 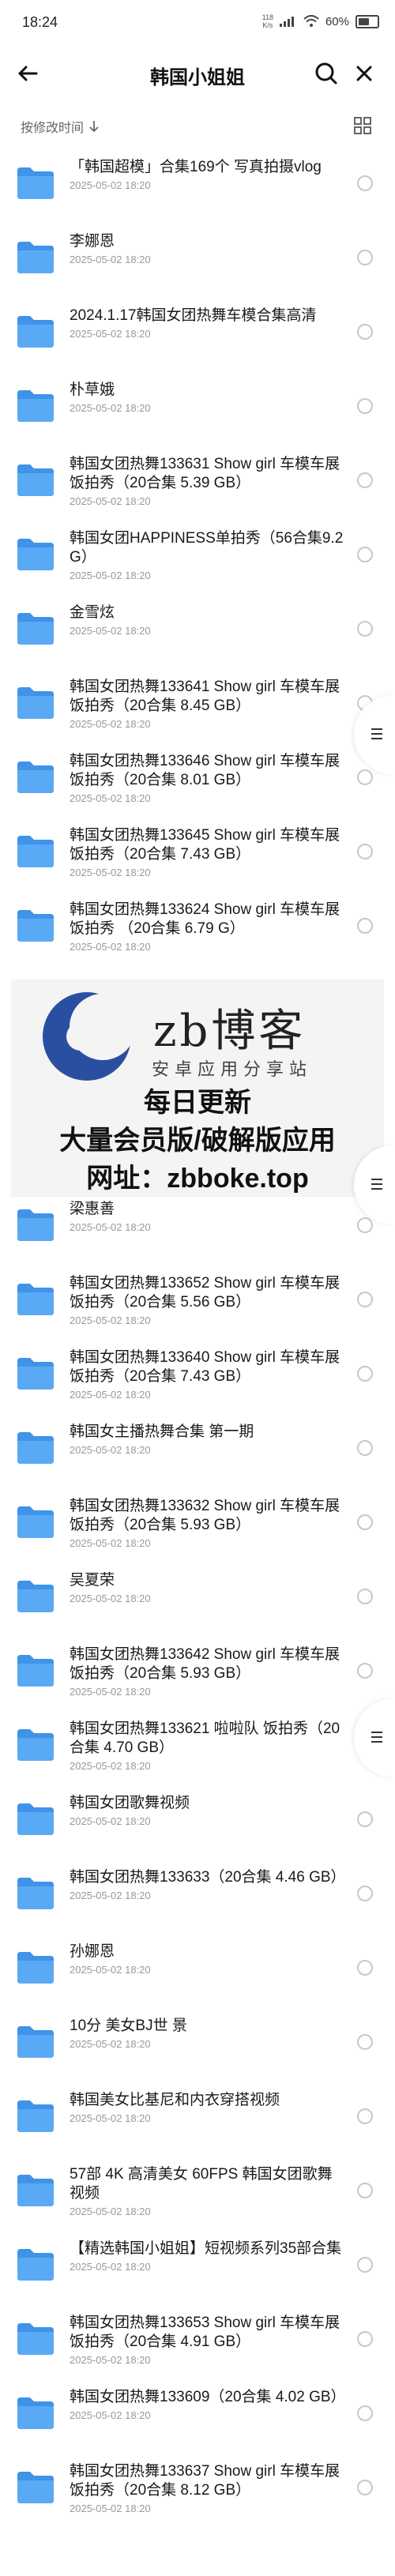 I want to click on item-title: 朴草娥, so click(x=93, y=390).